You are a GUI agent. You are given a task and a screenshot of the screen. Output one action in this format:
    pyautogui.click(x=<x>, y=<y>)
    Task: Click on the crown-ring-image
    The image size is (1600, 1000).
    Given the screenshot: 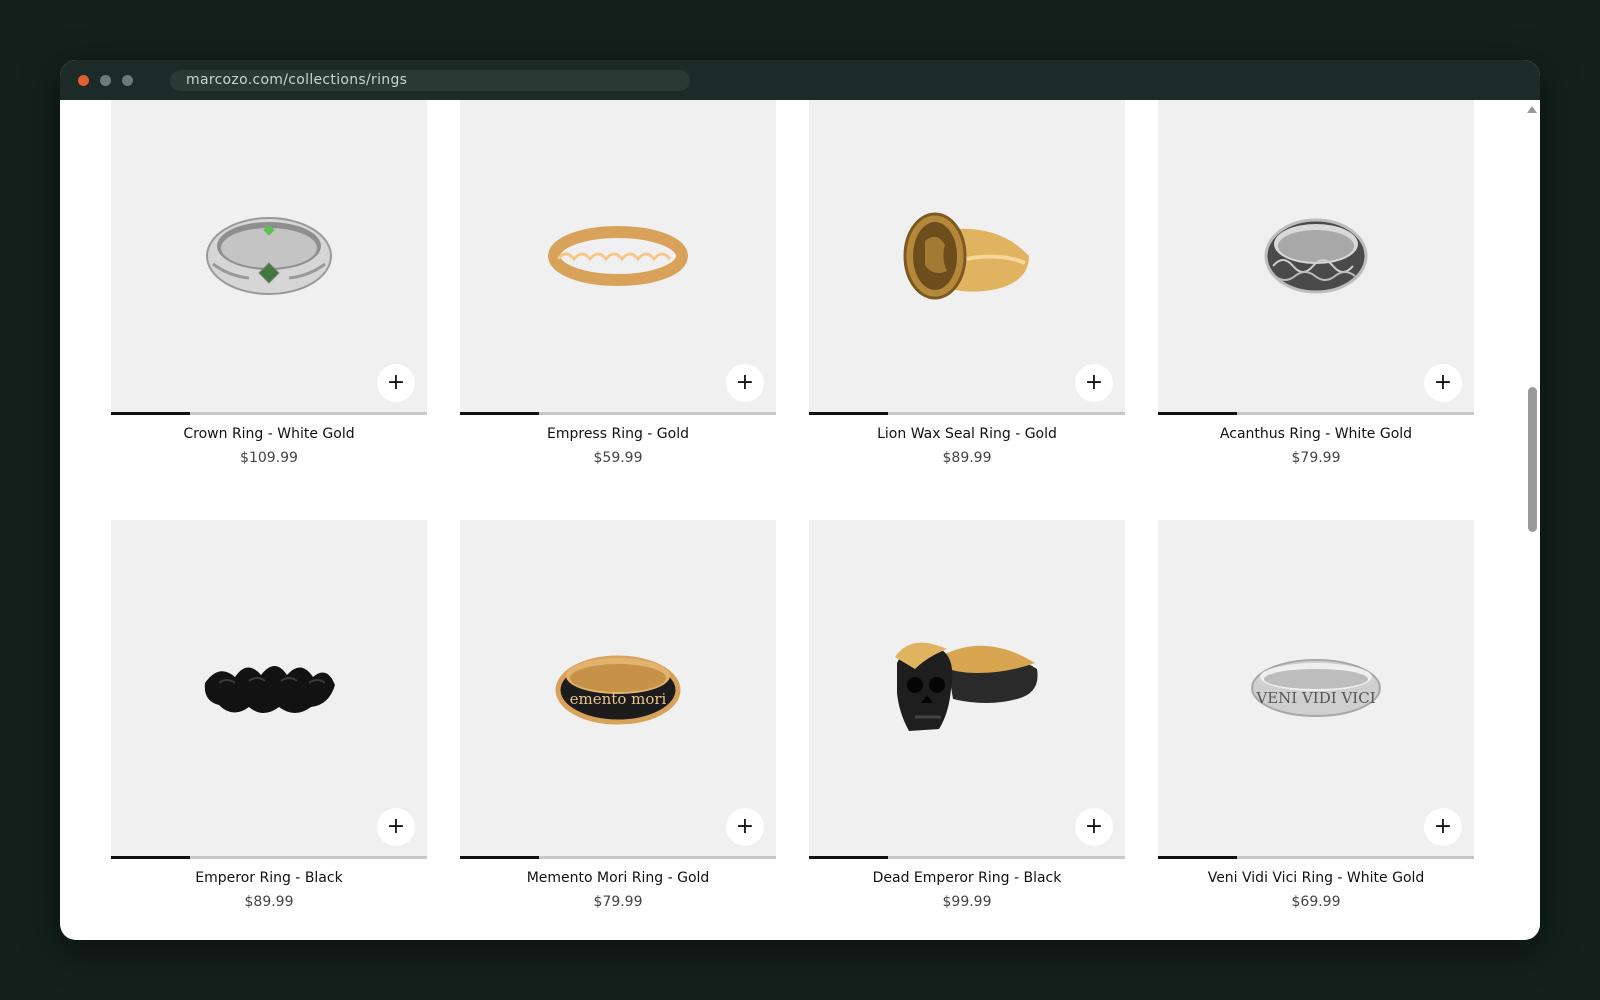 What is the action you would take?
    pyautogui.click(x=269, y=256)
    